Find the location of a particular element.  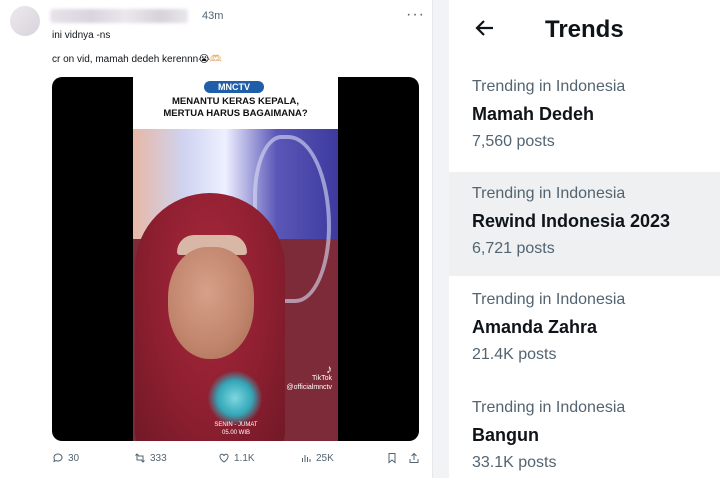

avatar is located at coordinates (25, 21).